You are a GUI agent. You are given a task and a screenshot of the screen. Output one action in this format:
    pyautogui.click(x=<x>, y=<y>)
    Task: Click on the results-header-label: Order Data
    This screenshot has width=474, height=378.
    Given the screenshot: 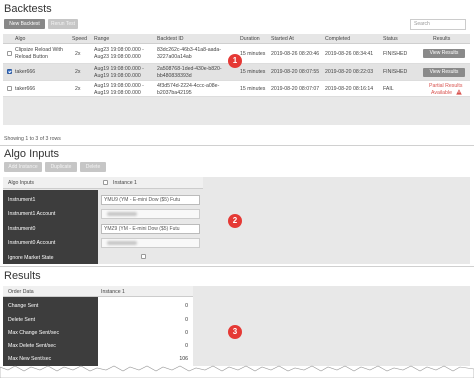 What is the action you would take?
    pyautogui.click(x=21, y=292)
    